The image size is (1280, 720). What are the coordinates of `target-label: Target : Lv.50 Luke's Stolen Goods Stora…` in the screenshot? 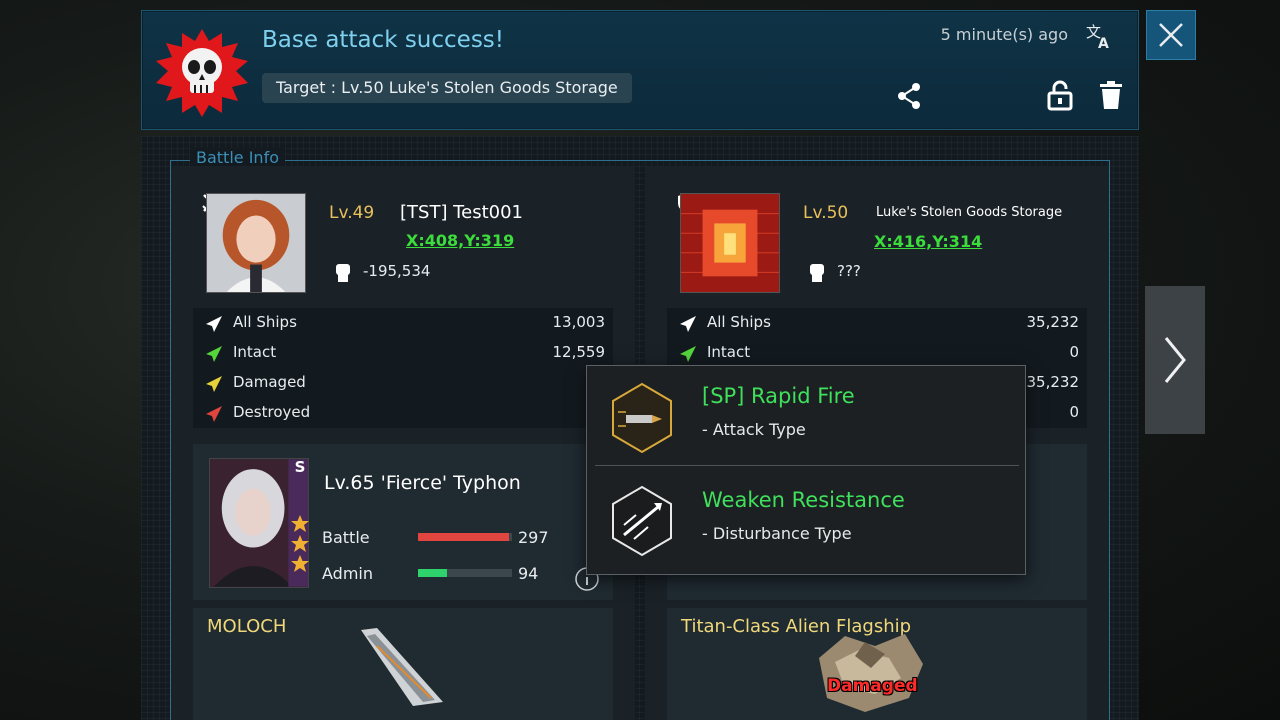 It's located at (447, 88).